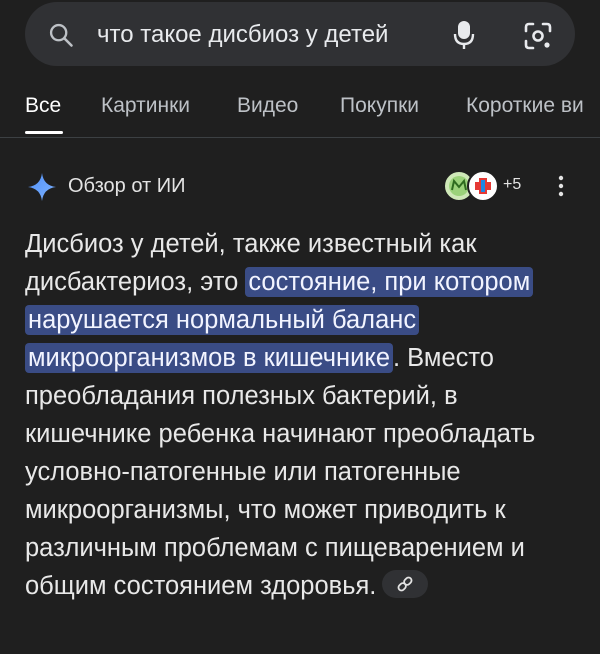 The width and height of the screenshot is (600, 654). I want to click on active-tab-indicator, so click(44, 132).